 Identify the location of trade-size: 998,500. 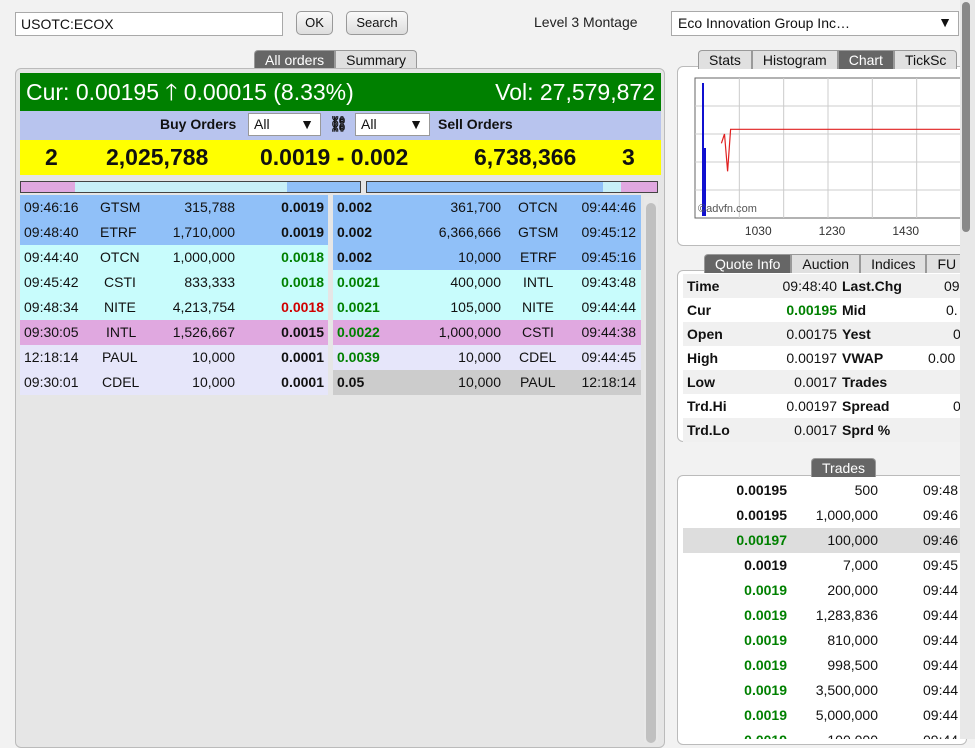
(852, 665).